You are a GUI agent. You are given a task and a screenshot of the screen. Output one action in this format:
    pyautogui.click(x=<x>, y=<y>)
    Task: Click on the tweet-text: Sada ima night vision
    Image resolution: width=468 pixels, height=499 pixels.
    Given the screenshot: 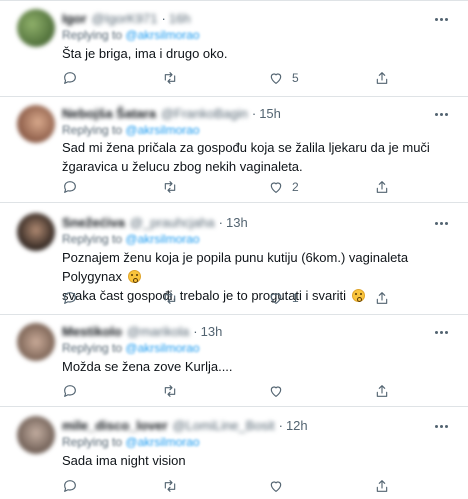 What is the action you would take?
    pyautogui.click(x=124, y=460)
    